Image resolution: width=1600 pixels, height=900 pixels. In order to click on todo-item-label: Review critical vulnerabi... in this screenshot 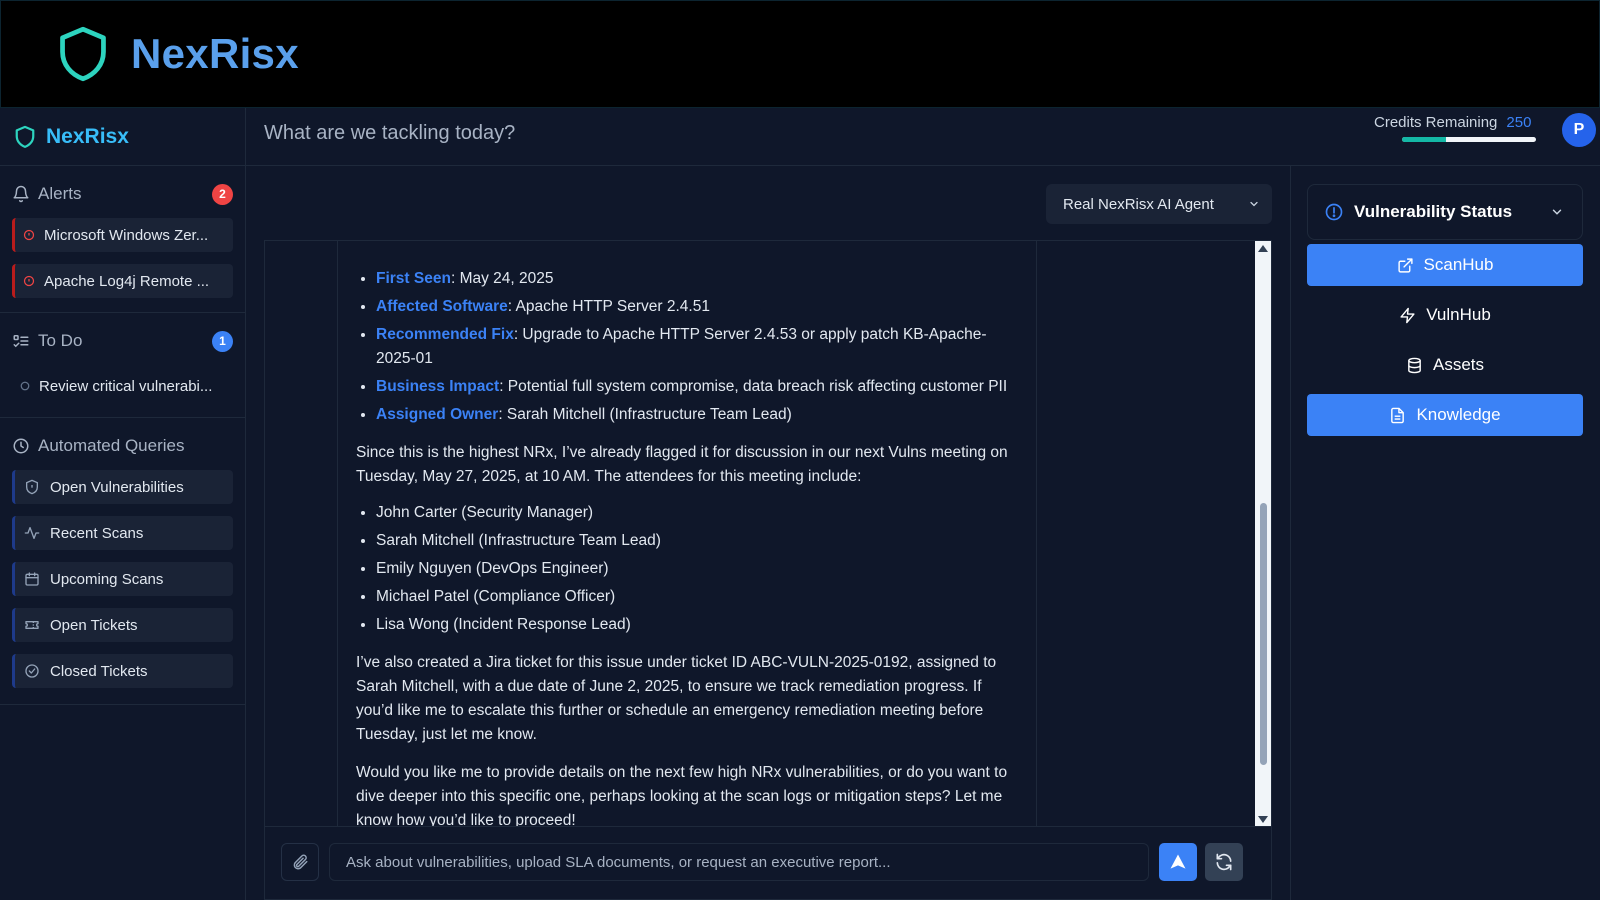, I will do `click(126, 386)`.